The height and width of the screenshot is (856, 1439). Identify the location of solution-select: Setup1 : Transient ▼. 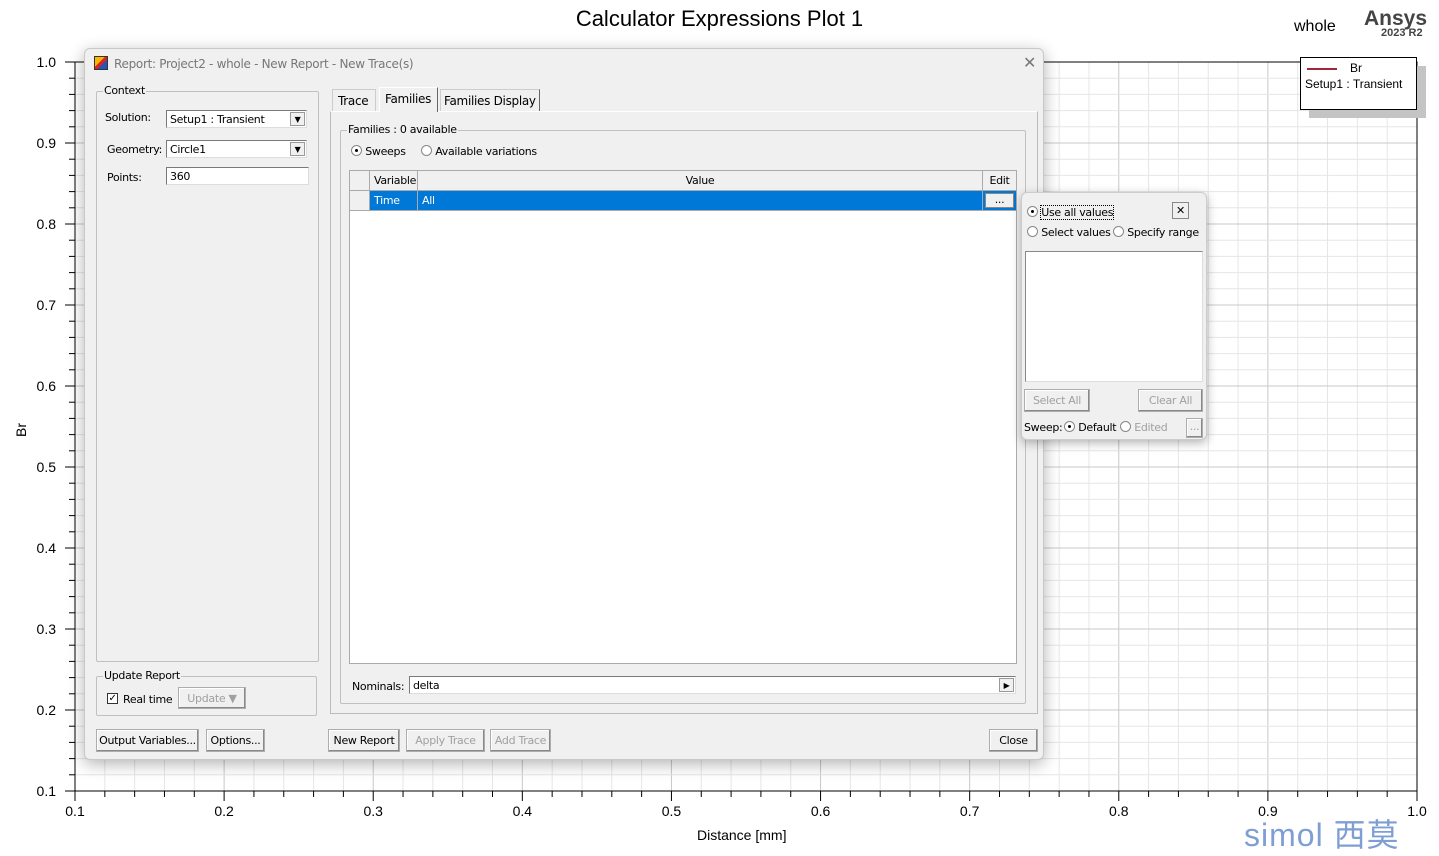
(236, 119).